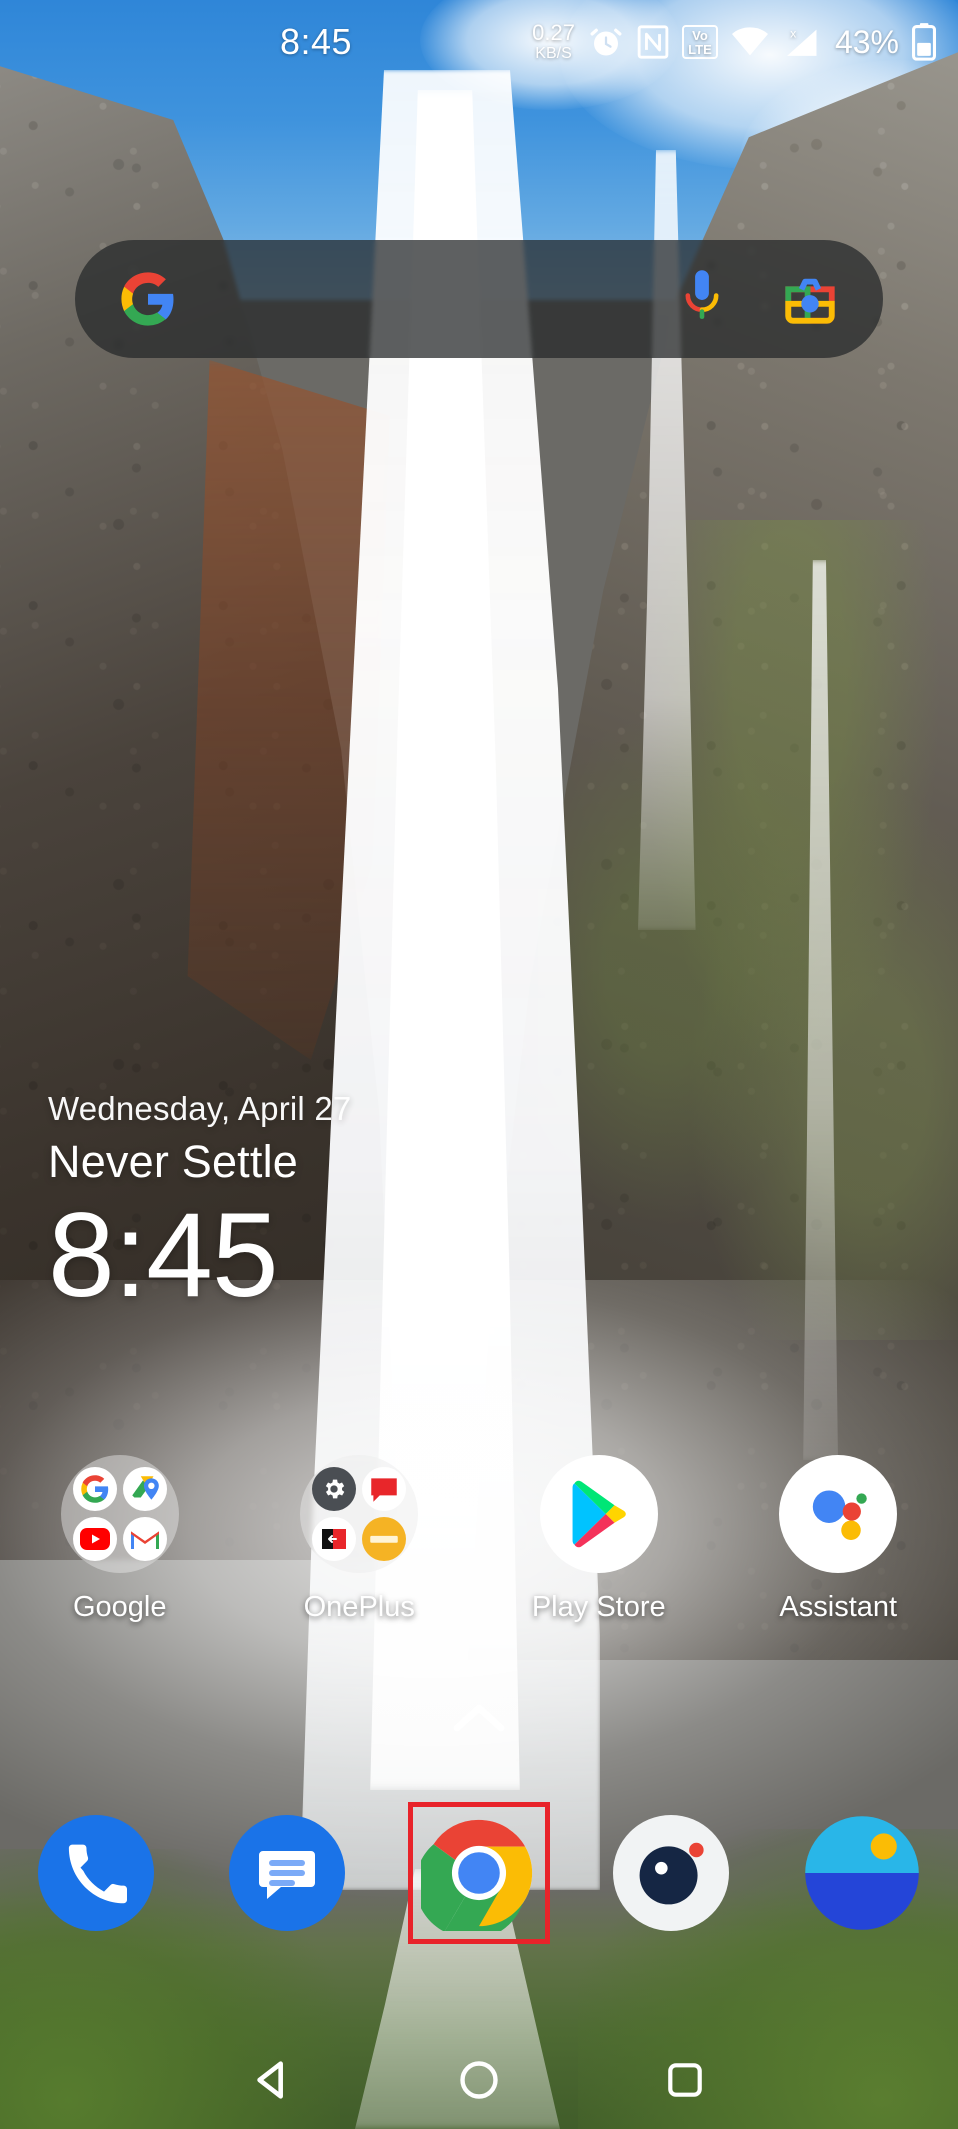 The height and width of the screenshot is (2129, 958). I want to click on folder-oneplus-icon, so click(359, 1514).